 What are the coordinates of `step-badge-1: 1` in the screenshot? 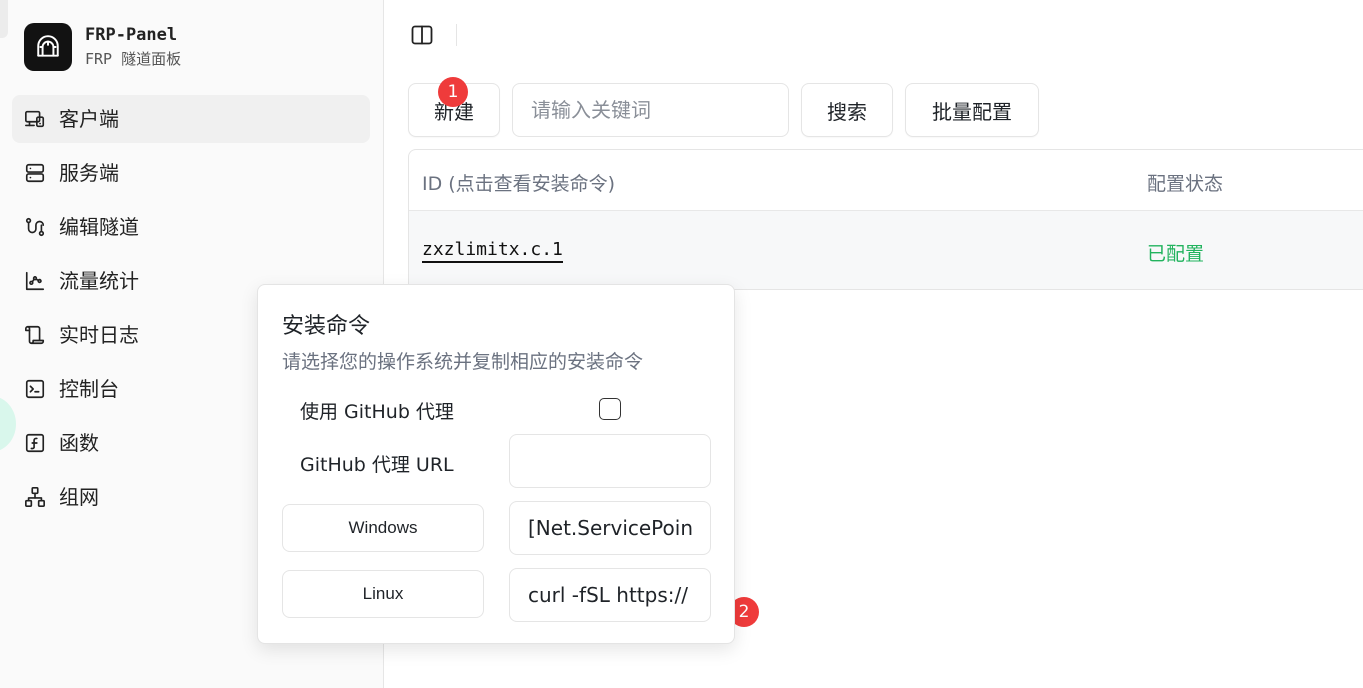 It's located at (453, 92).